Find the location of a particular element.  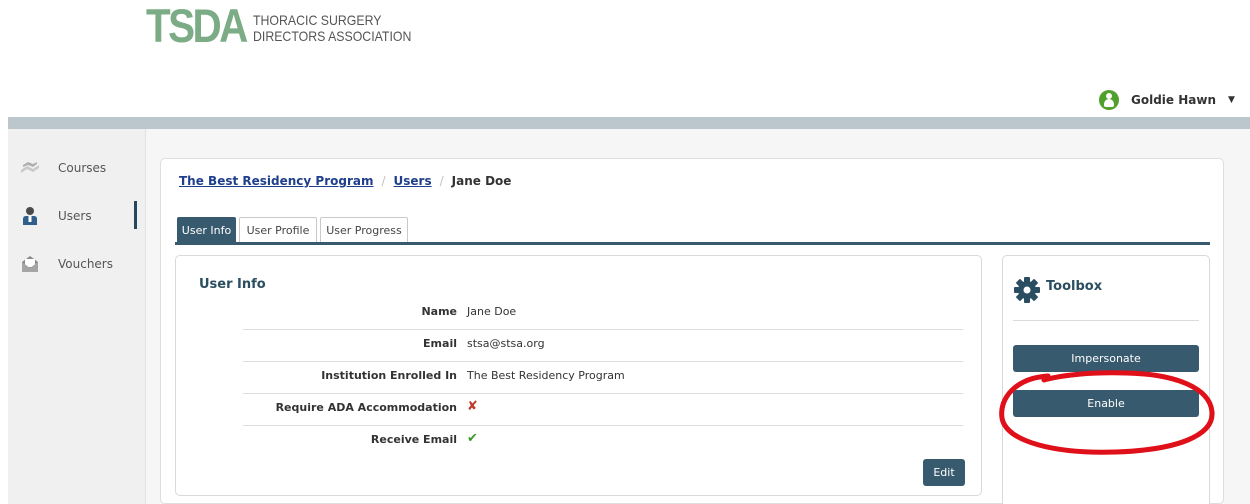

user-menu: Goldie Hawn ▼ is located at coordinates (1167, 100).